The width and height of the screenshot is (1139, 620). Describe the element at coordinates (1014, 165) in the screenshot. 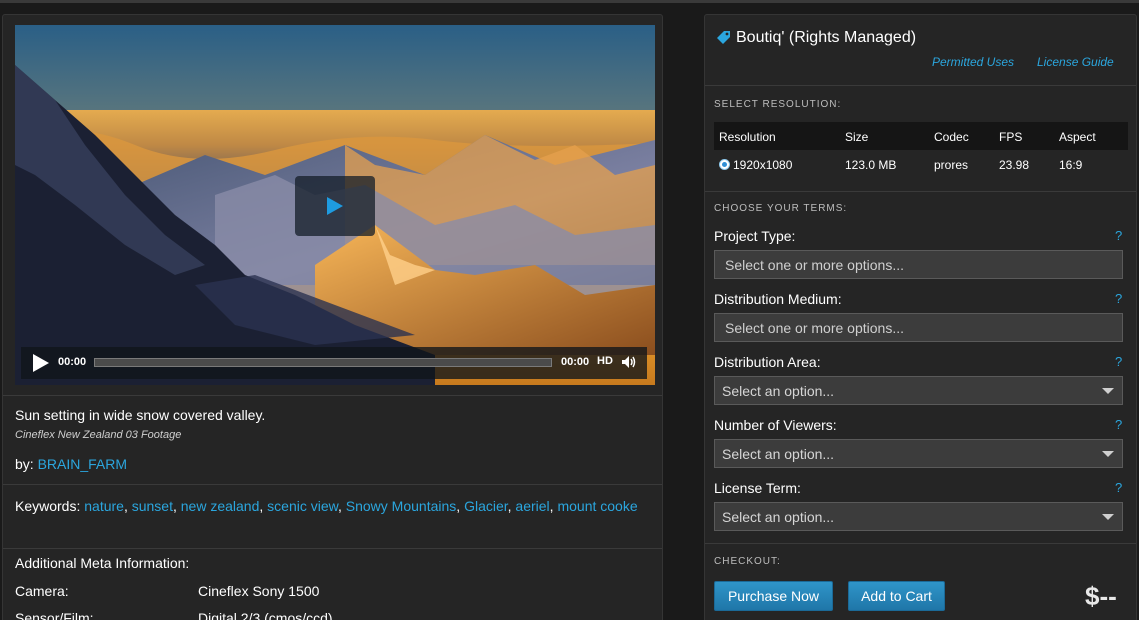

I see `fps-value: 23.98` at that location.